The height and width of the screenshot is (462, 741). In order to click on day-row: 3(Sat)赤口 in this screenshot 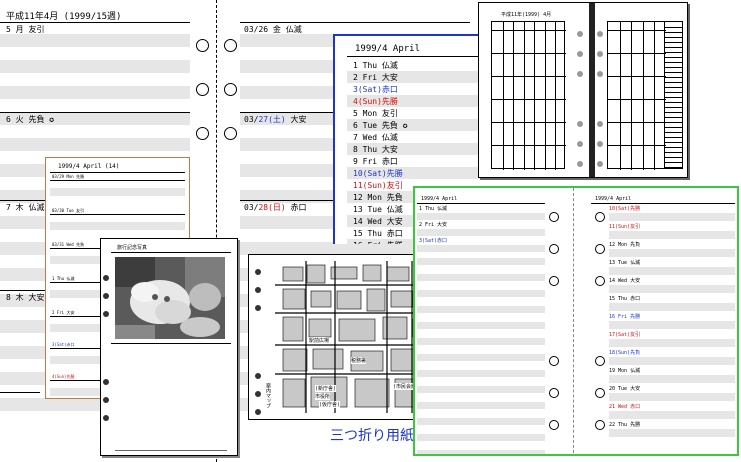, I will do `click(433, 241)`.